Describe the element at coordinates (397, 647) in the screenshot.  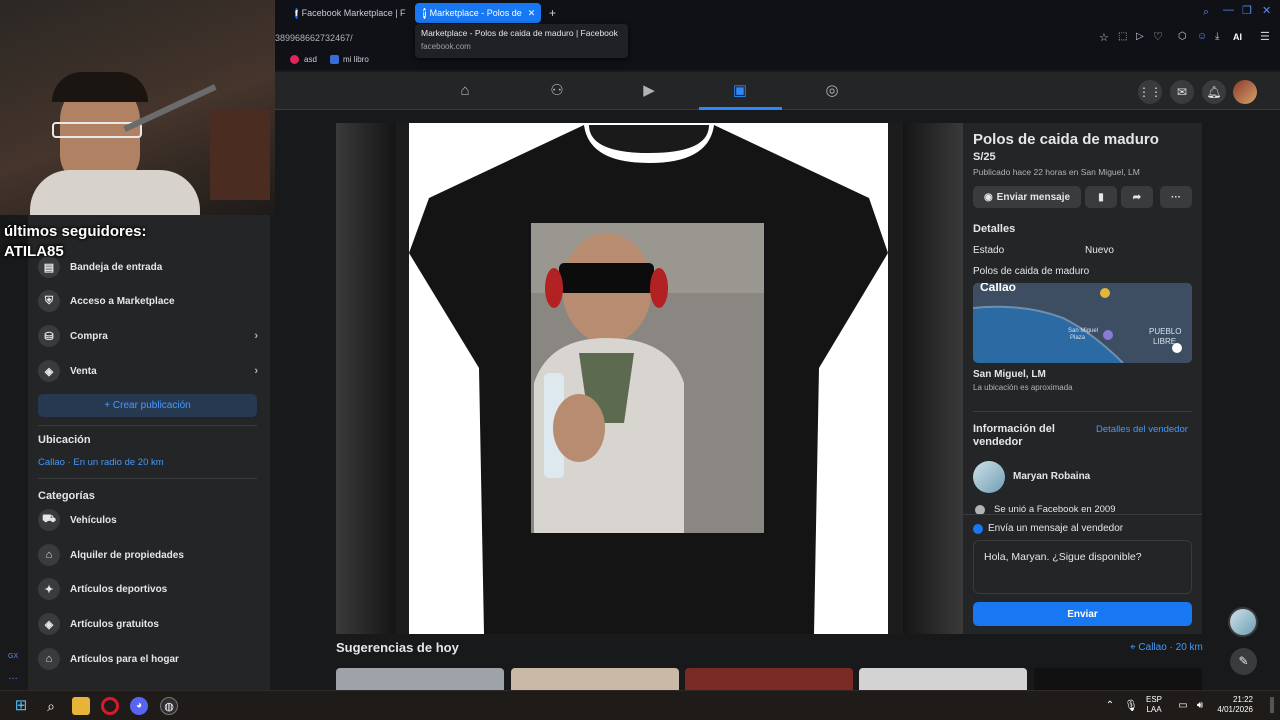
I see `suggestions-heading: Sugerencias de hoy` at that location.